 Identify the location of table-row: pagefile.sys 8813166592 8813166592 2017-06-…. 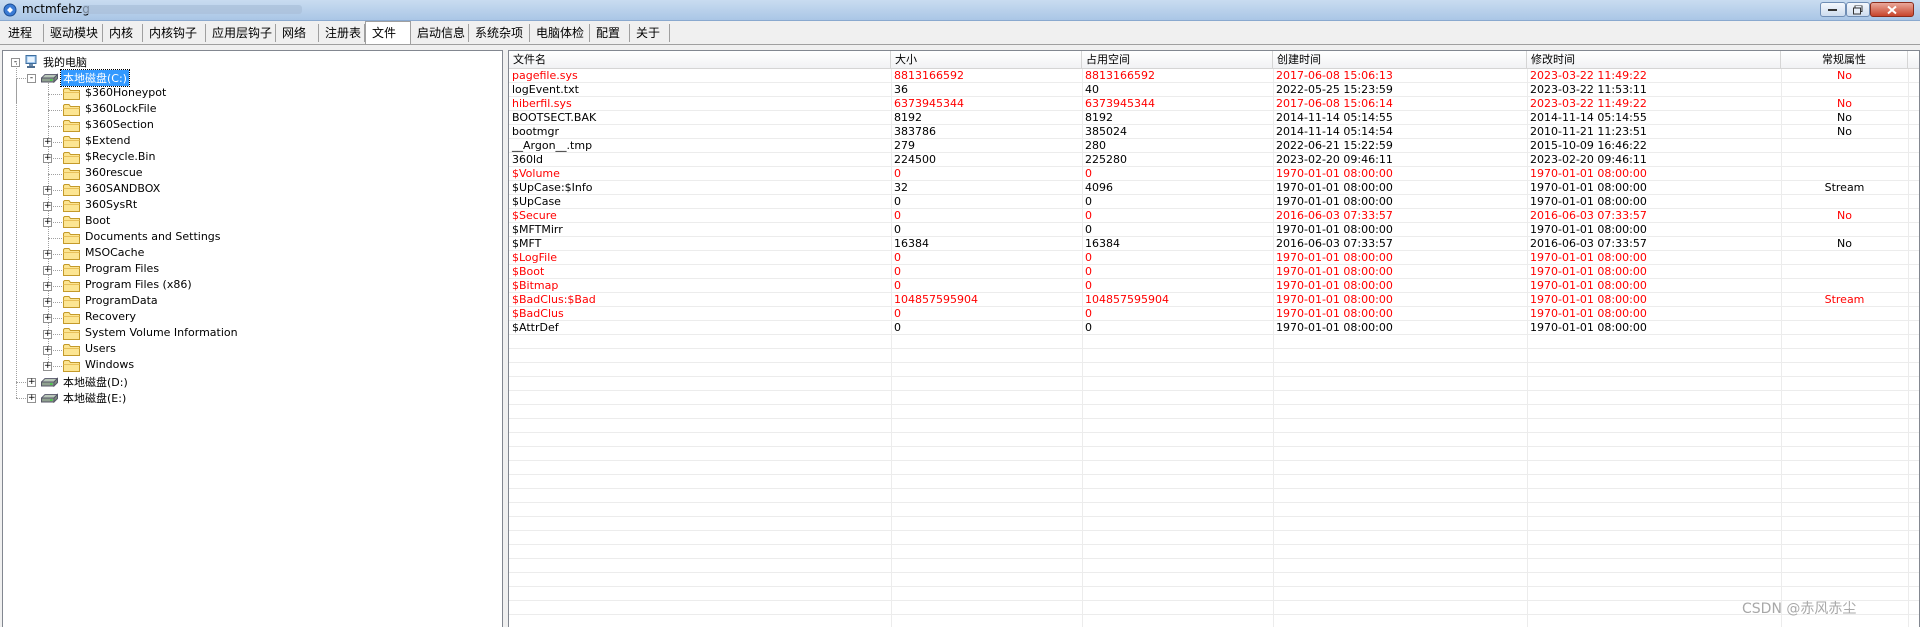
(1214, 76).